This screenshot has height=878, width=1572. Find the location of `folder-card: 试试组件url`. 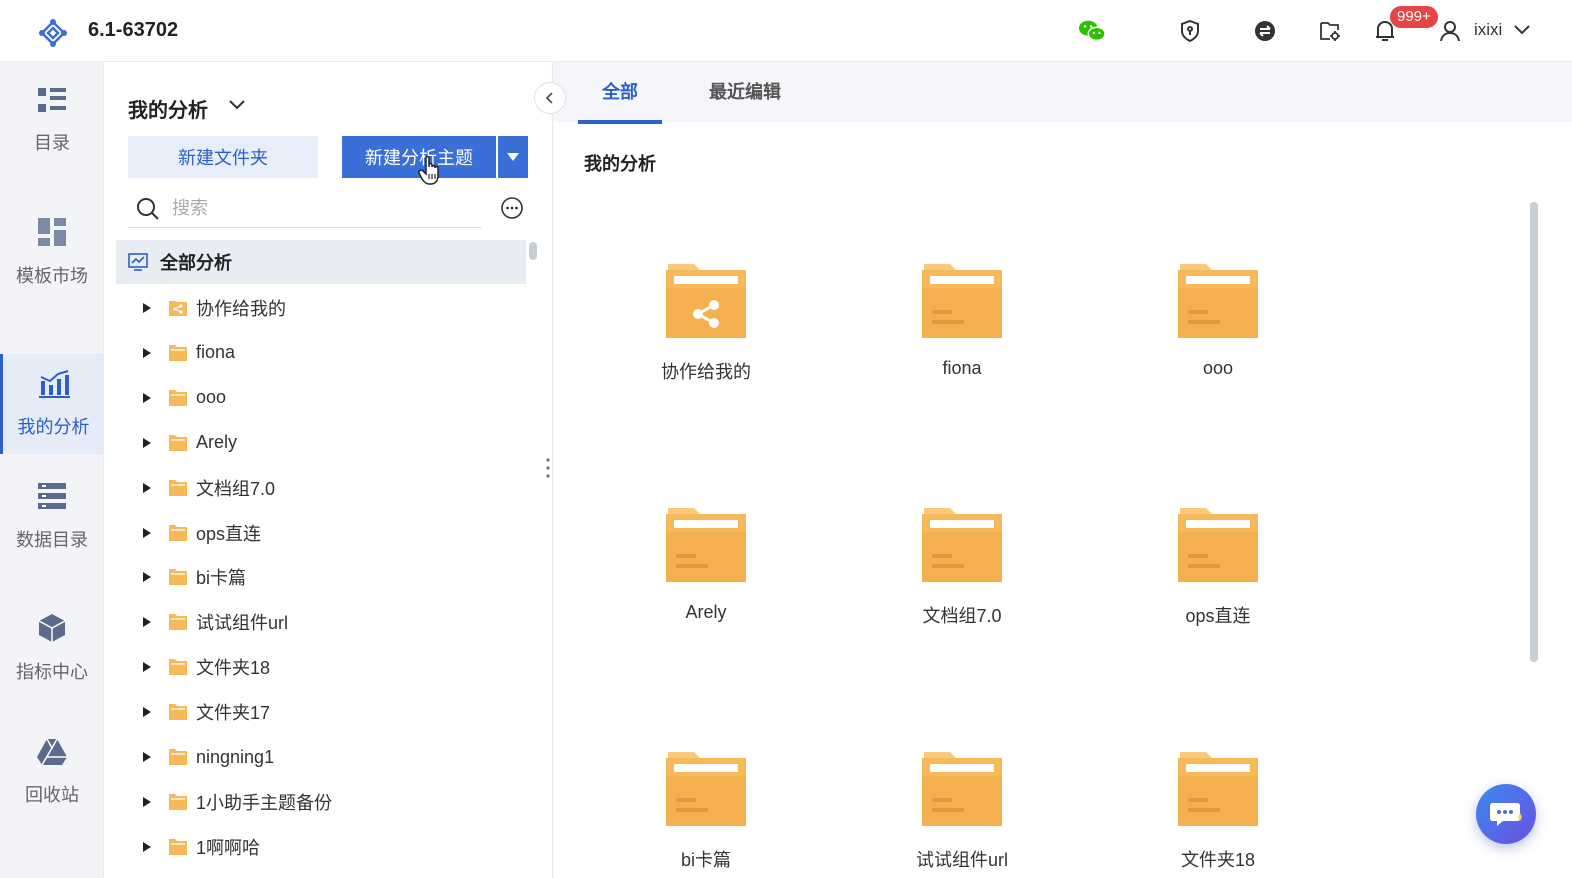

folder-card: 试试组件url is located at coordinates (962, 811).